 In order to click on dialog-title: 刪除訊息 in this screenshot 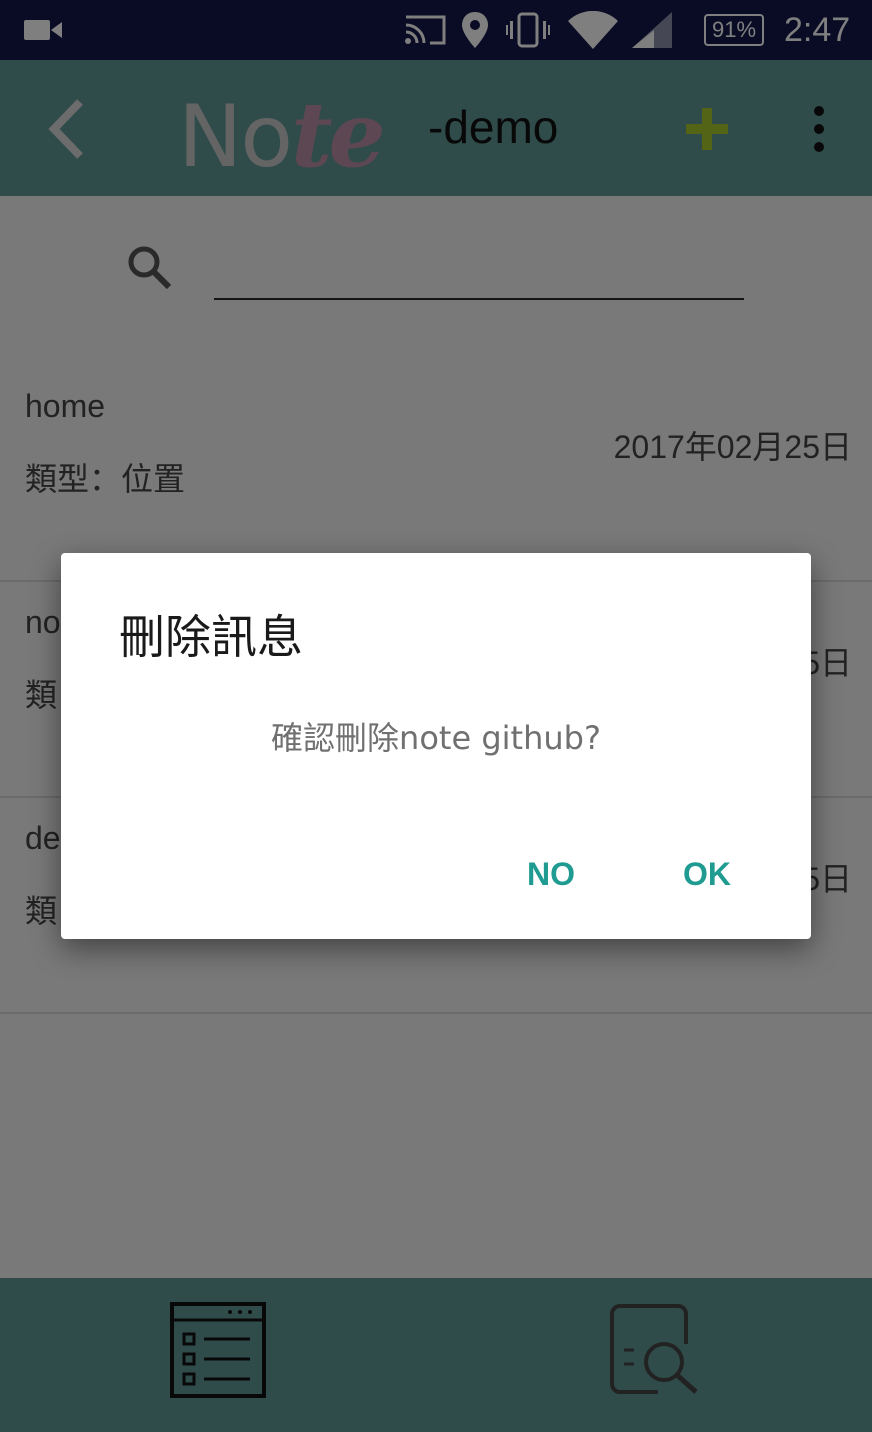, I will do `click(211, 637)`.